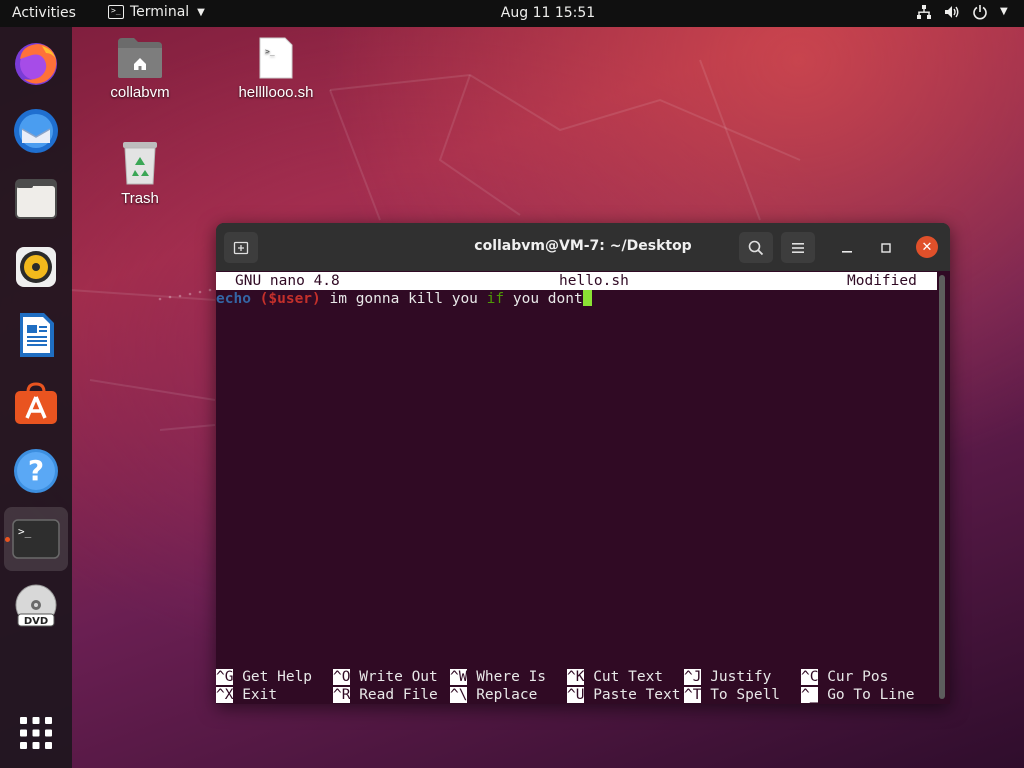 The width and height of the screenshot is (1024, 768). I want to click on maximize-button, so click(886, 248).